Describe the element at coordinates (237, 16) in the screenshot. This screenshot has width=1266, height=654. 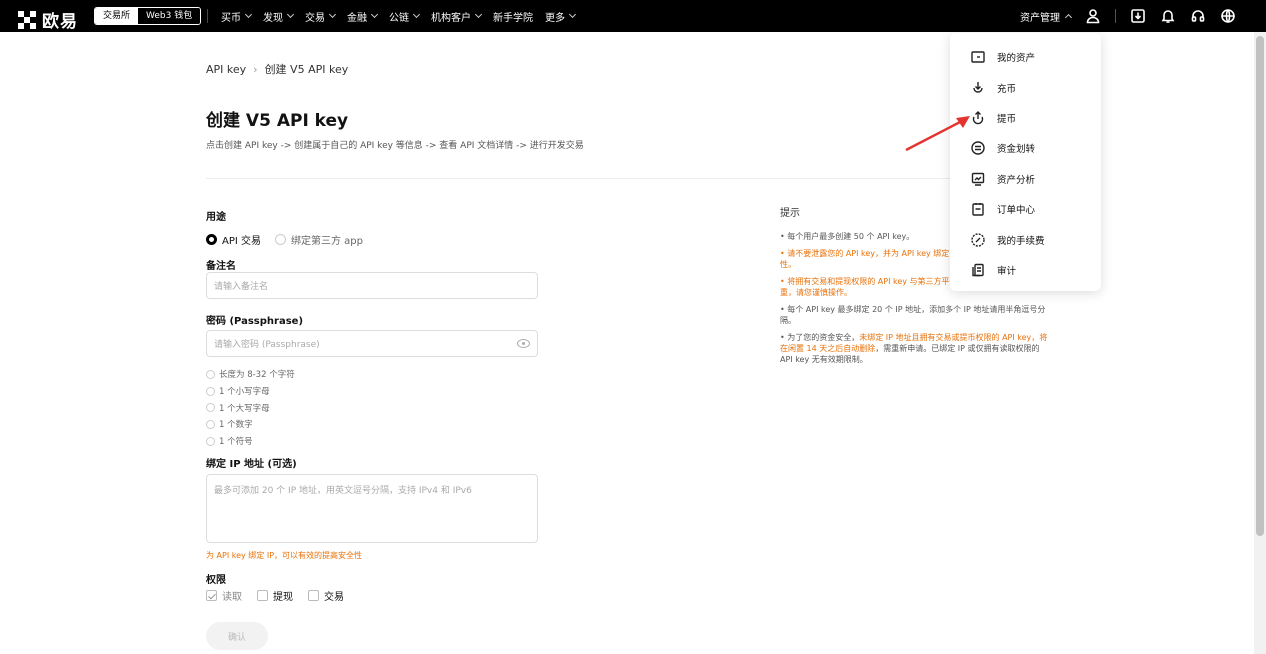
I see `nav-buy-crypto: 买币` at that location.